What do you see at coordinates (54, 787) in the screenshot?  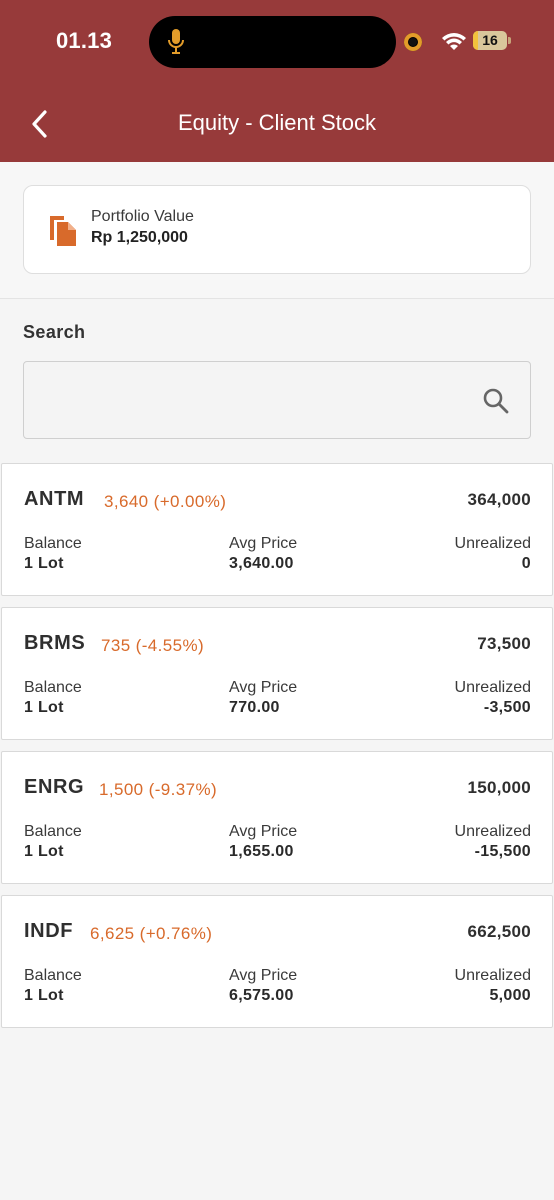 I see `stock-code: ENRG` at bounding box center [54, 787].